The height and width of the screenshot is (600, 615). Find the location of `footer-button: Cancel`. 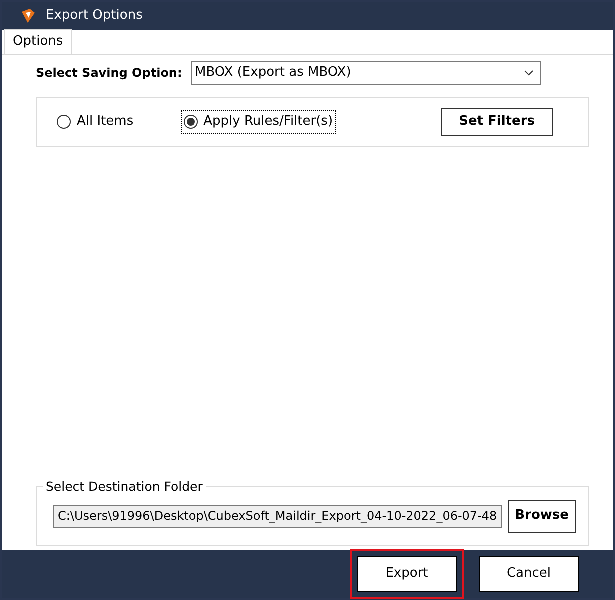

footer-button: Cancel is located at coordinates (529, 574).